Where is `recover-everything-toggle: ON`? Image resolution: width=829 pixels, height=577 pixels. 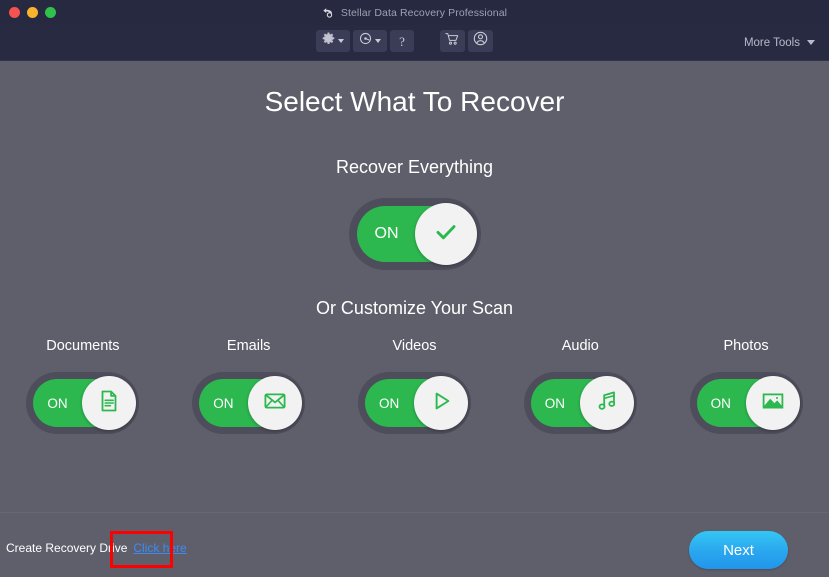
recover-everything-toggle: ON is located at coordinates (414, 234).